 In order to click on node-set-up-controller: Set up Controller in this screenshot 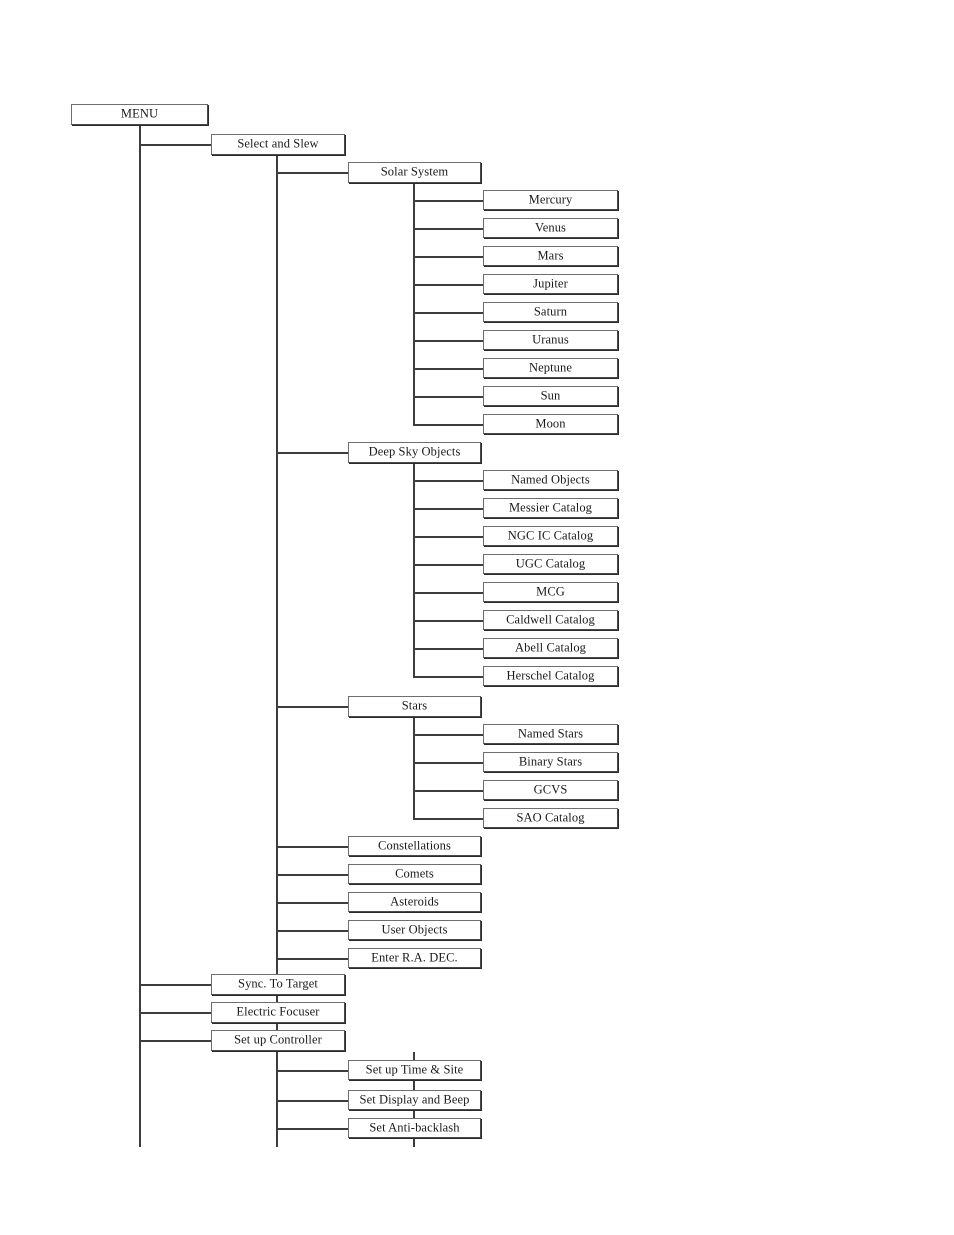, I will do `click(278, 1040)`.